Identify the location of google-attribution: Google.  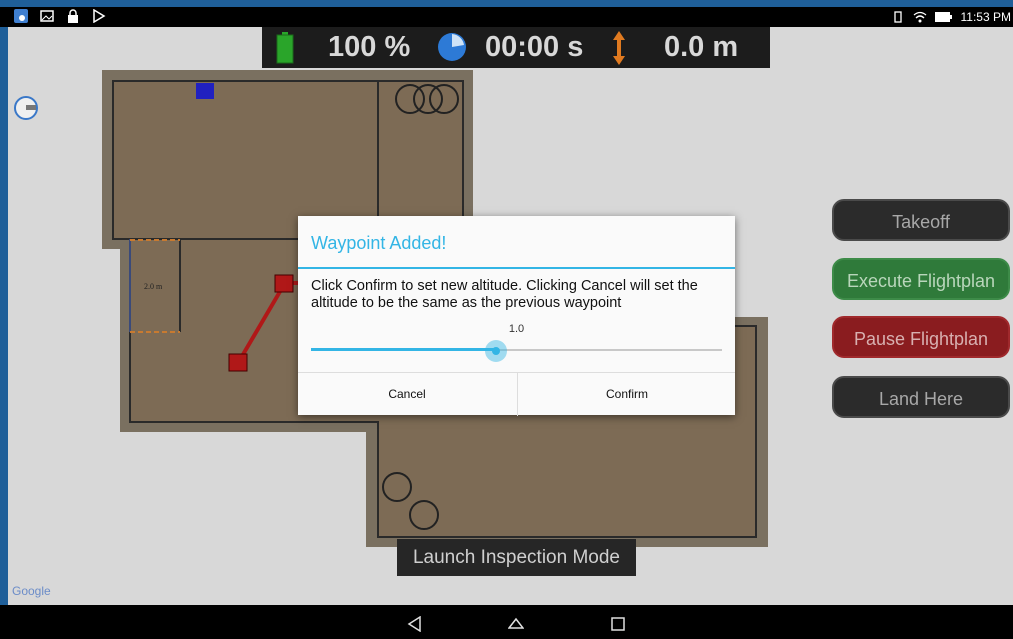
(31, 591).